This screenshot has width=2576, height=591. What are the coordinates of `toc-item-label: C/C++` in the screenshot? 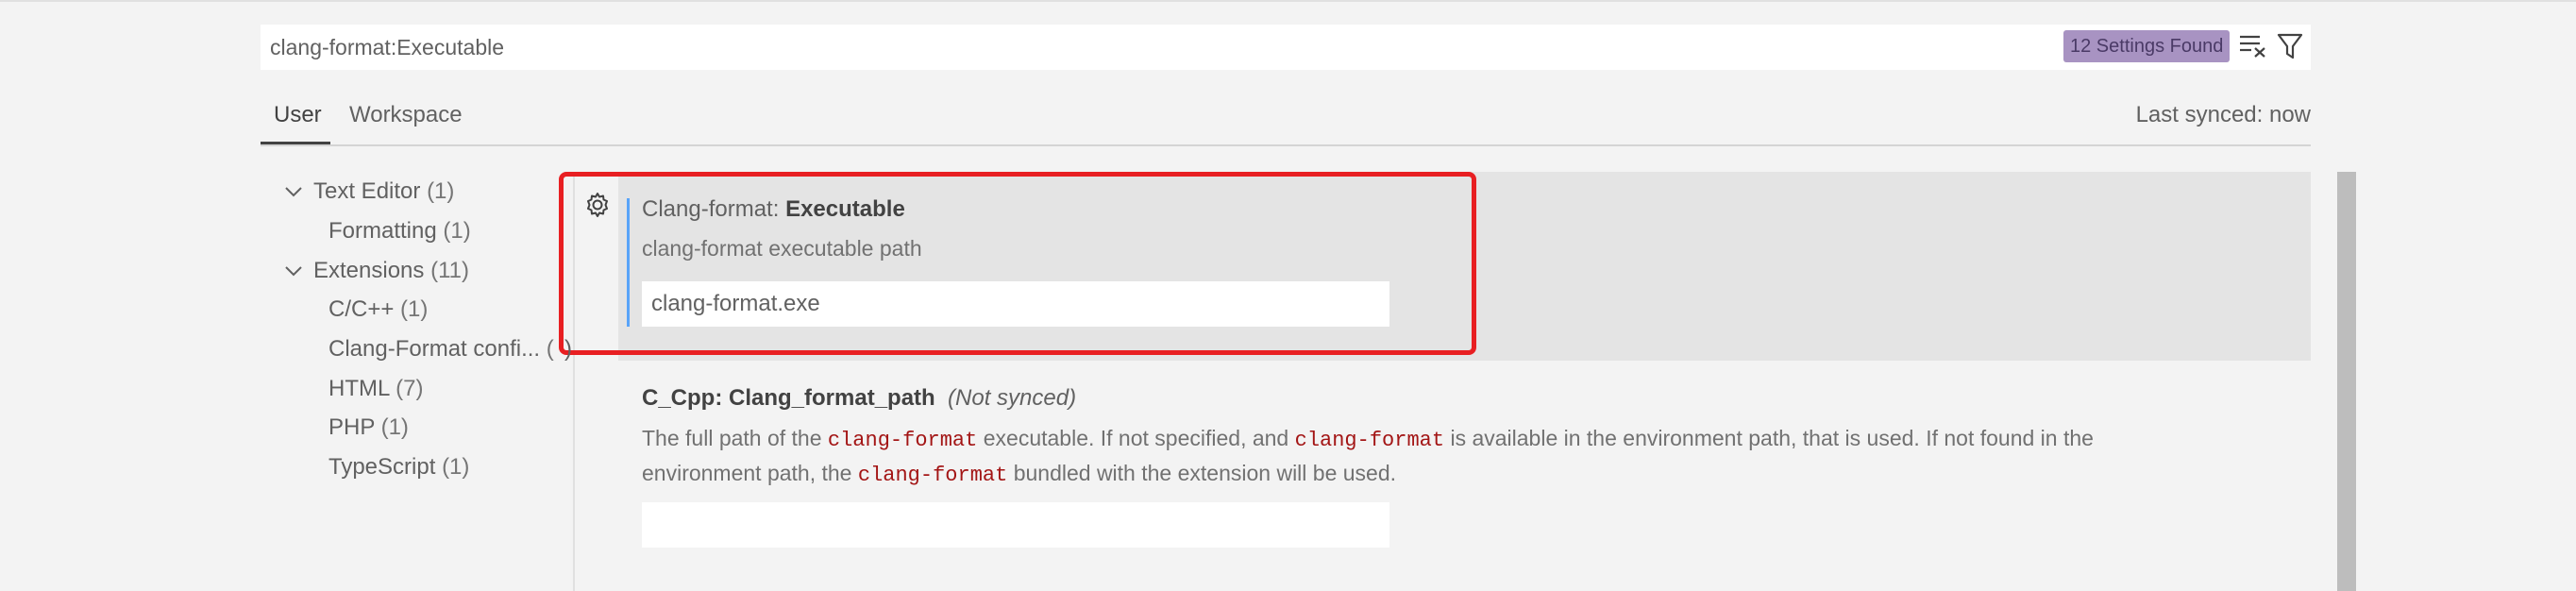 It's located at (361, 309).